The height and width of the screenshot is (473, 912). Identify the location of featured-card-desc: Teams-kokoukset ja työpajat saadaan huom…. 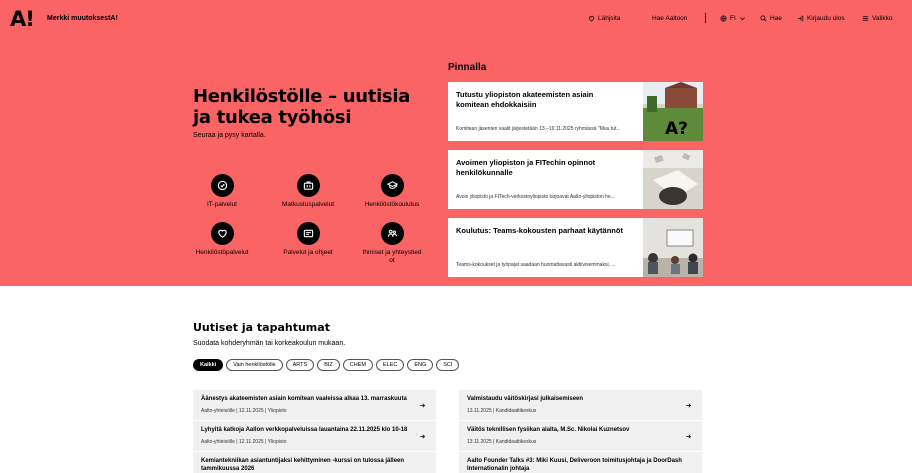
(536, 265).